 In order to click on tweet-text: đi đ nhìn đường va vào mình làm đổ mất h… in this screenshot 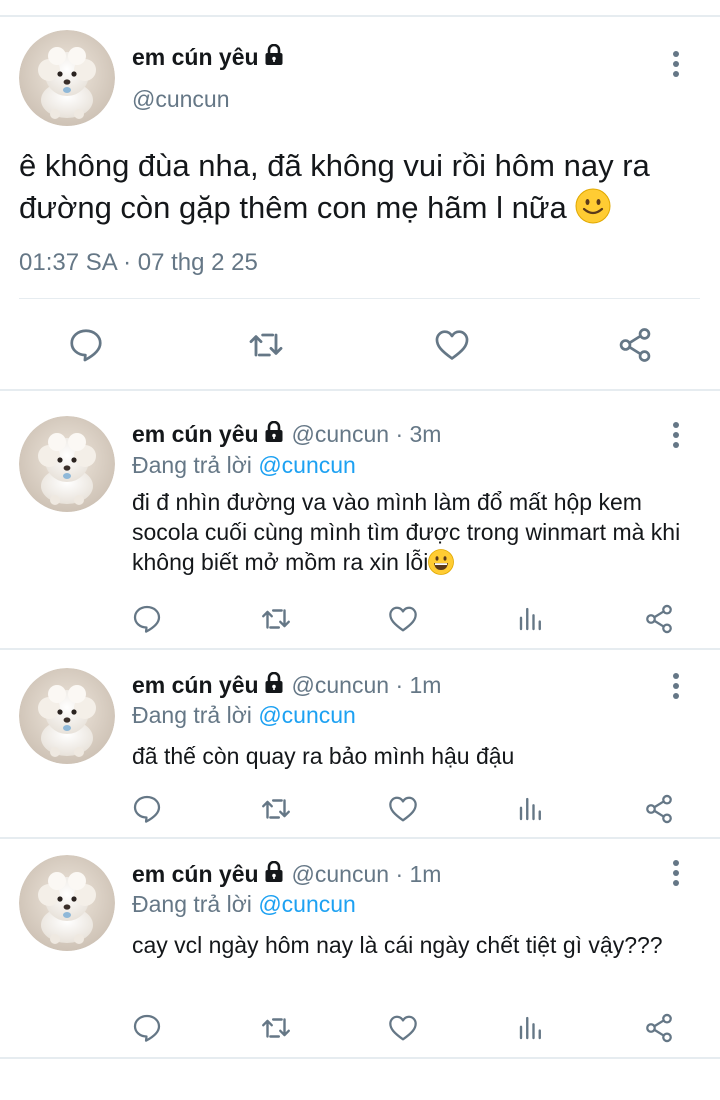, I will do `click(417, 532)`.